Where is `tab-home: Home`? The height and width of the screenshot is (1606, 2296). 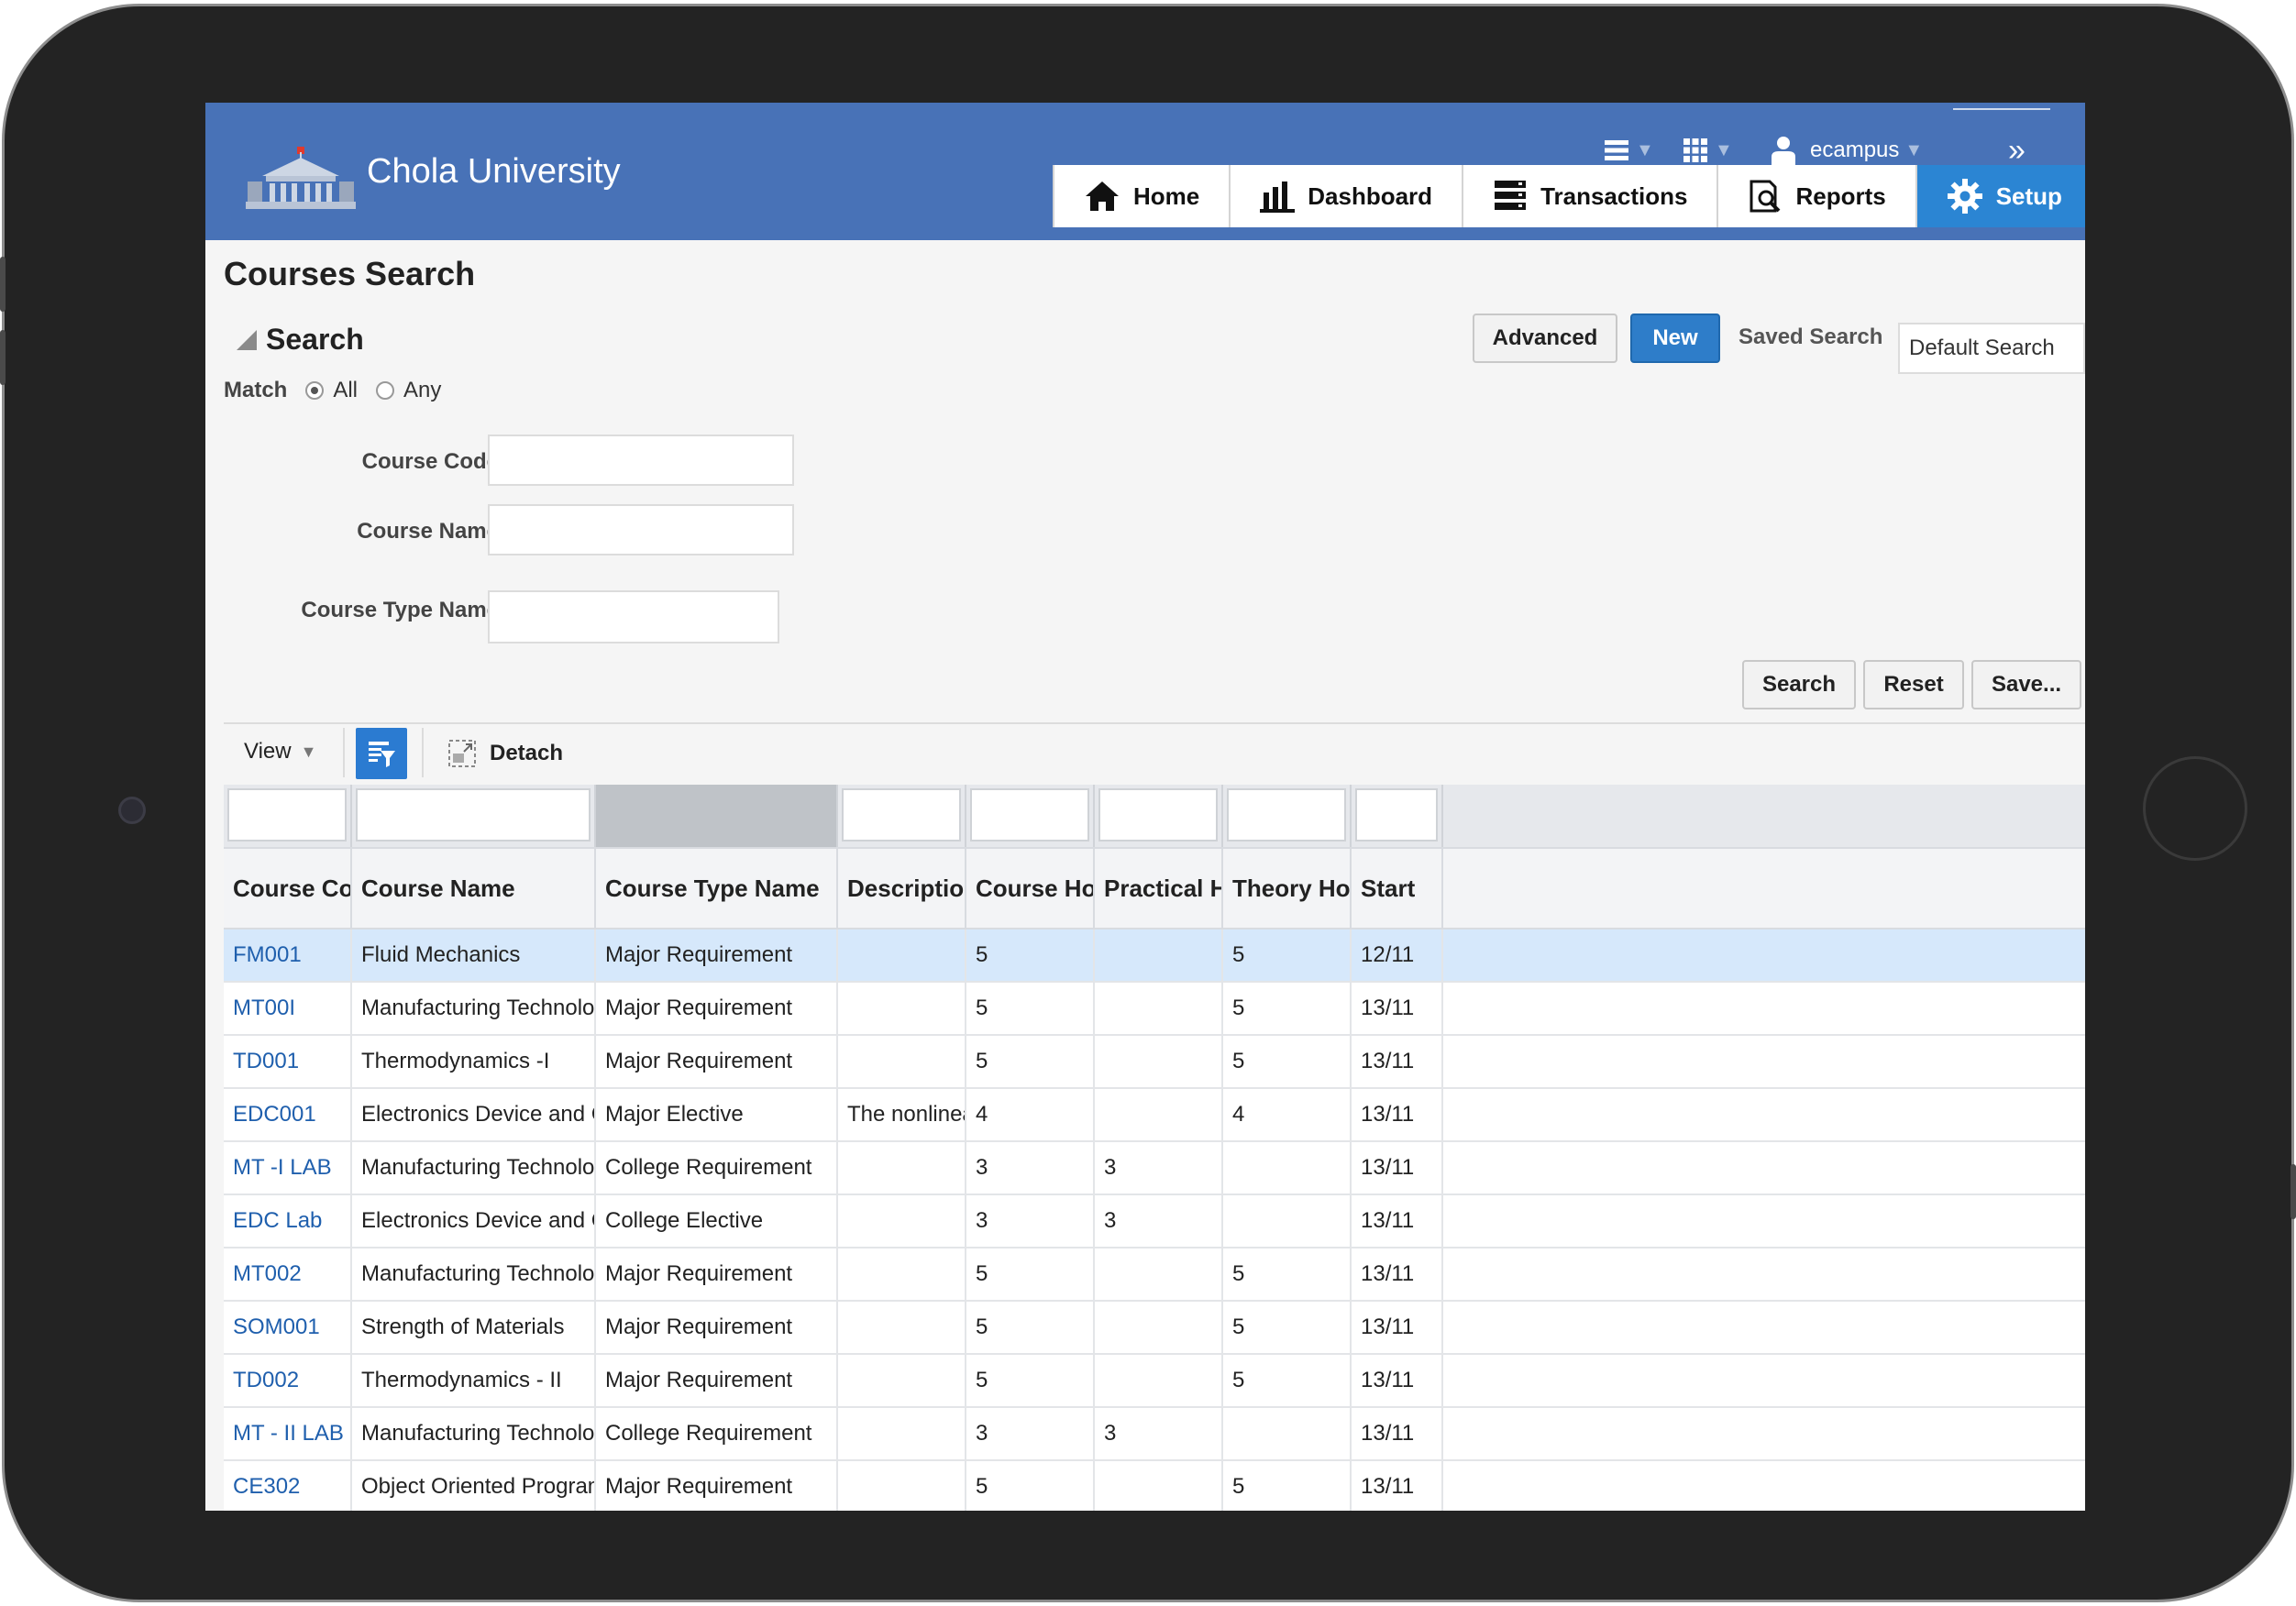
tab-home: Home is located at coordinates (1141, 196).